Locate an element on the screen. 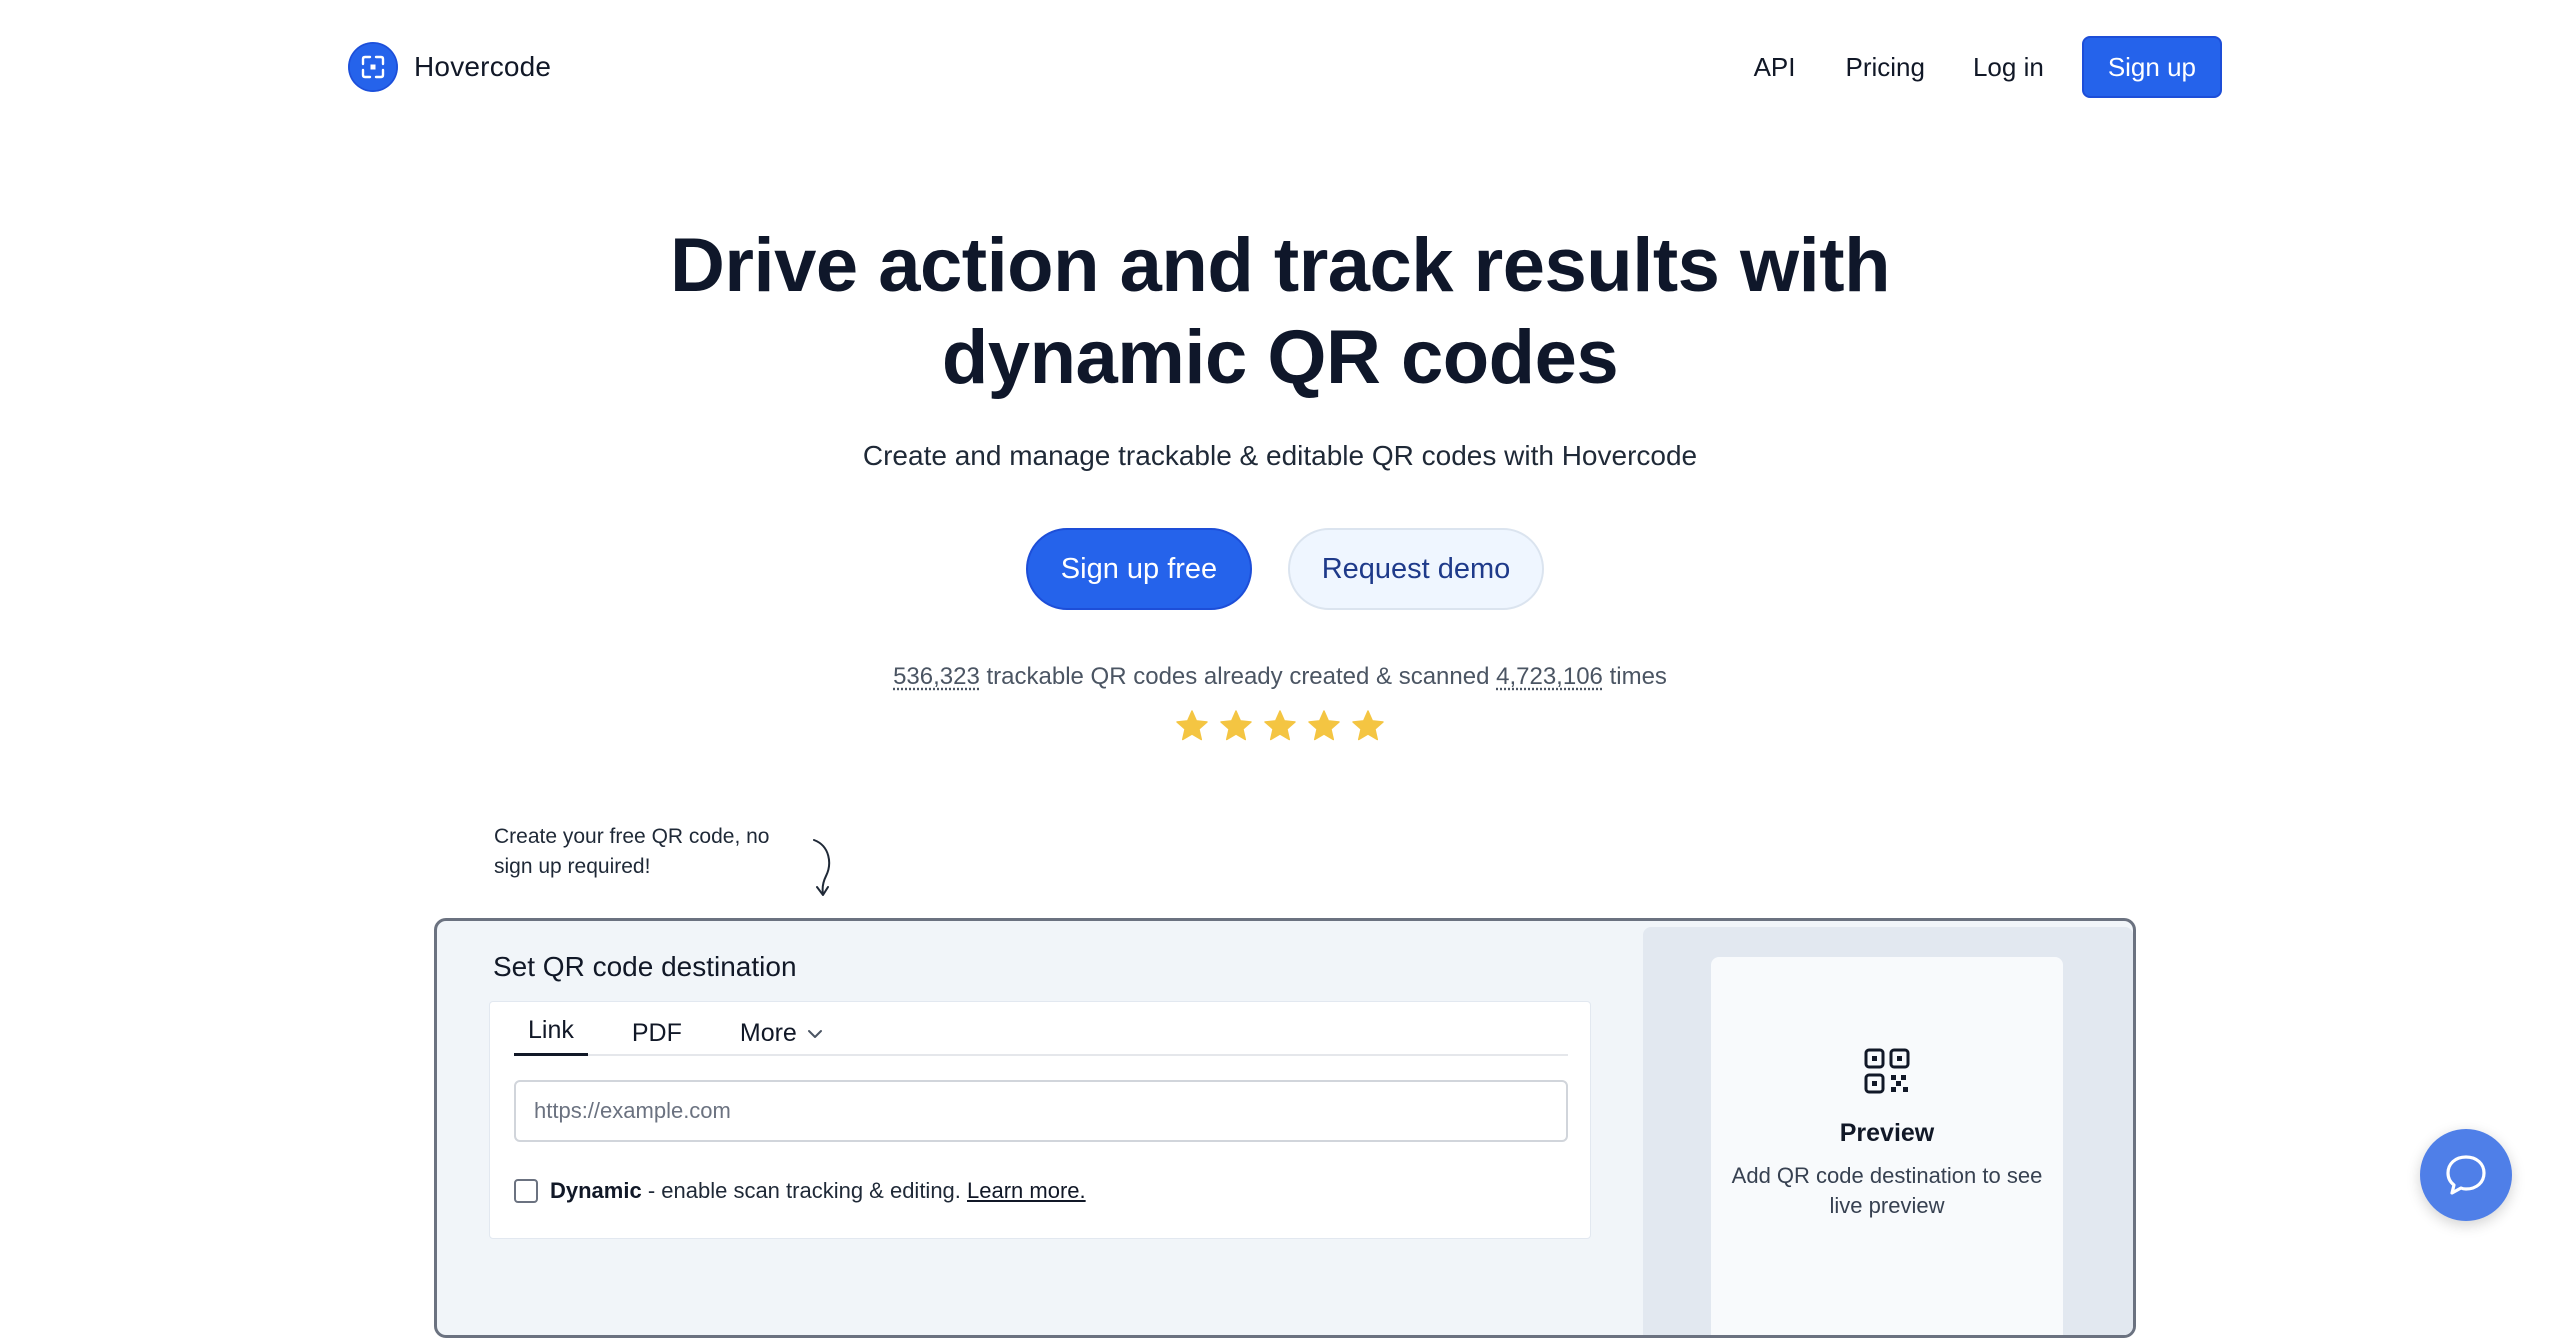  tab-link-label: Link is located at coordinates (551, 1030).